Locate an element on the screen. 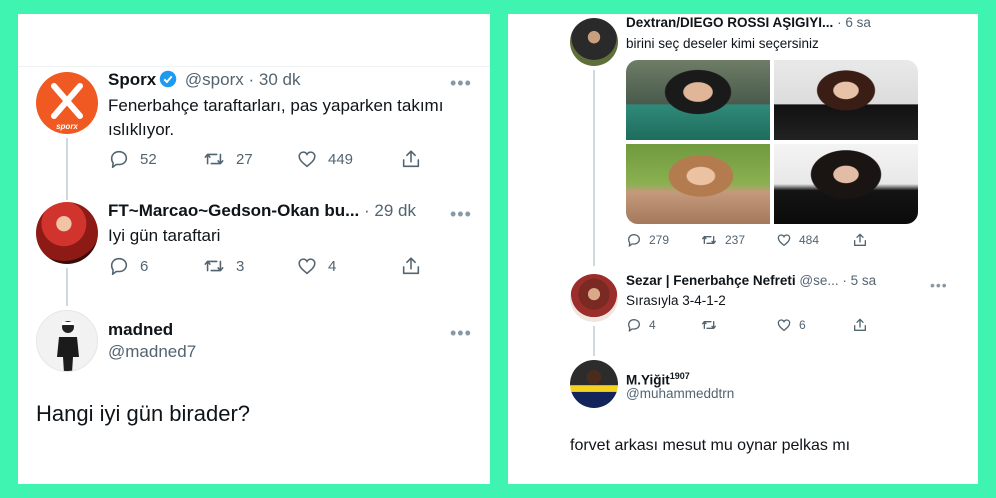 The image size is (996, 498). tweet-header: madned is located at coordinates (140, 330).